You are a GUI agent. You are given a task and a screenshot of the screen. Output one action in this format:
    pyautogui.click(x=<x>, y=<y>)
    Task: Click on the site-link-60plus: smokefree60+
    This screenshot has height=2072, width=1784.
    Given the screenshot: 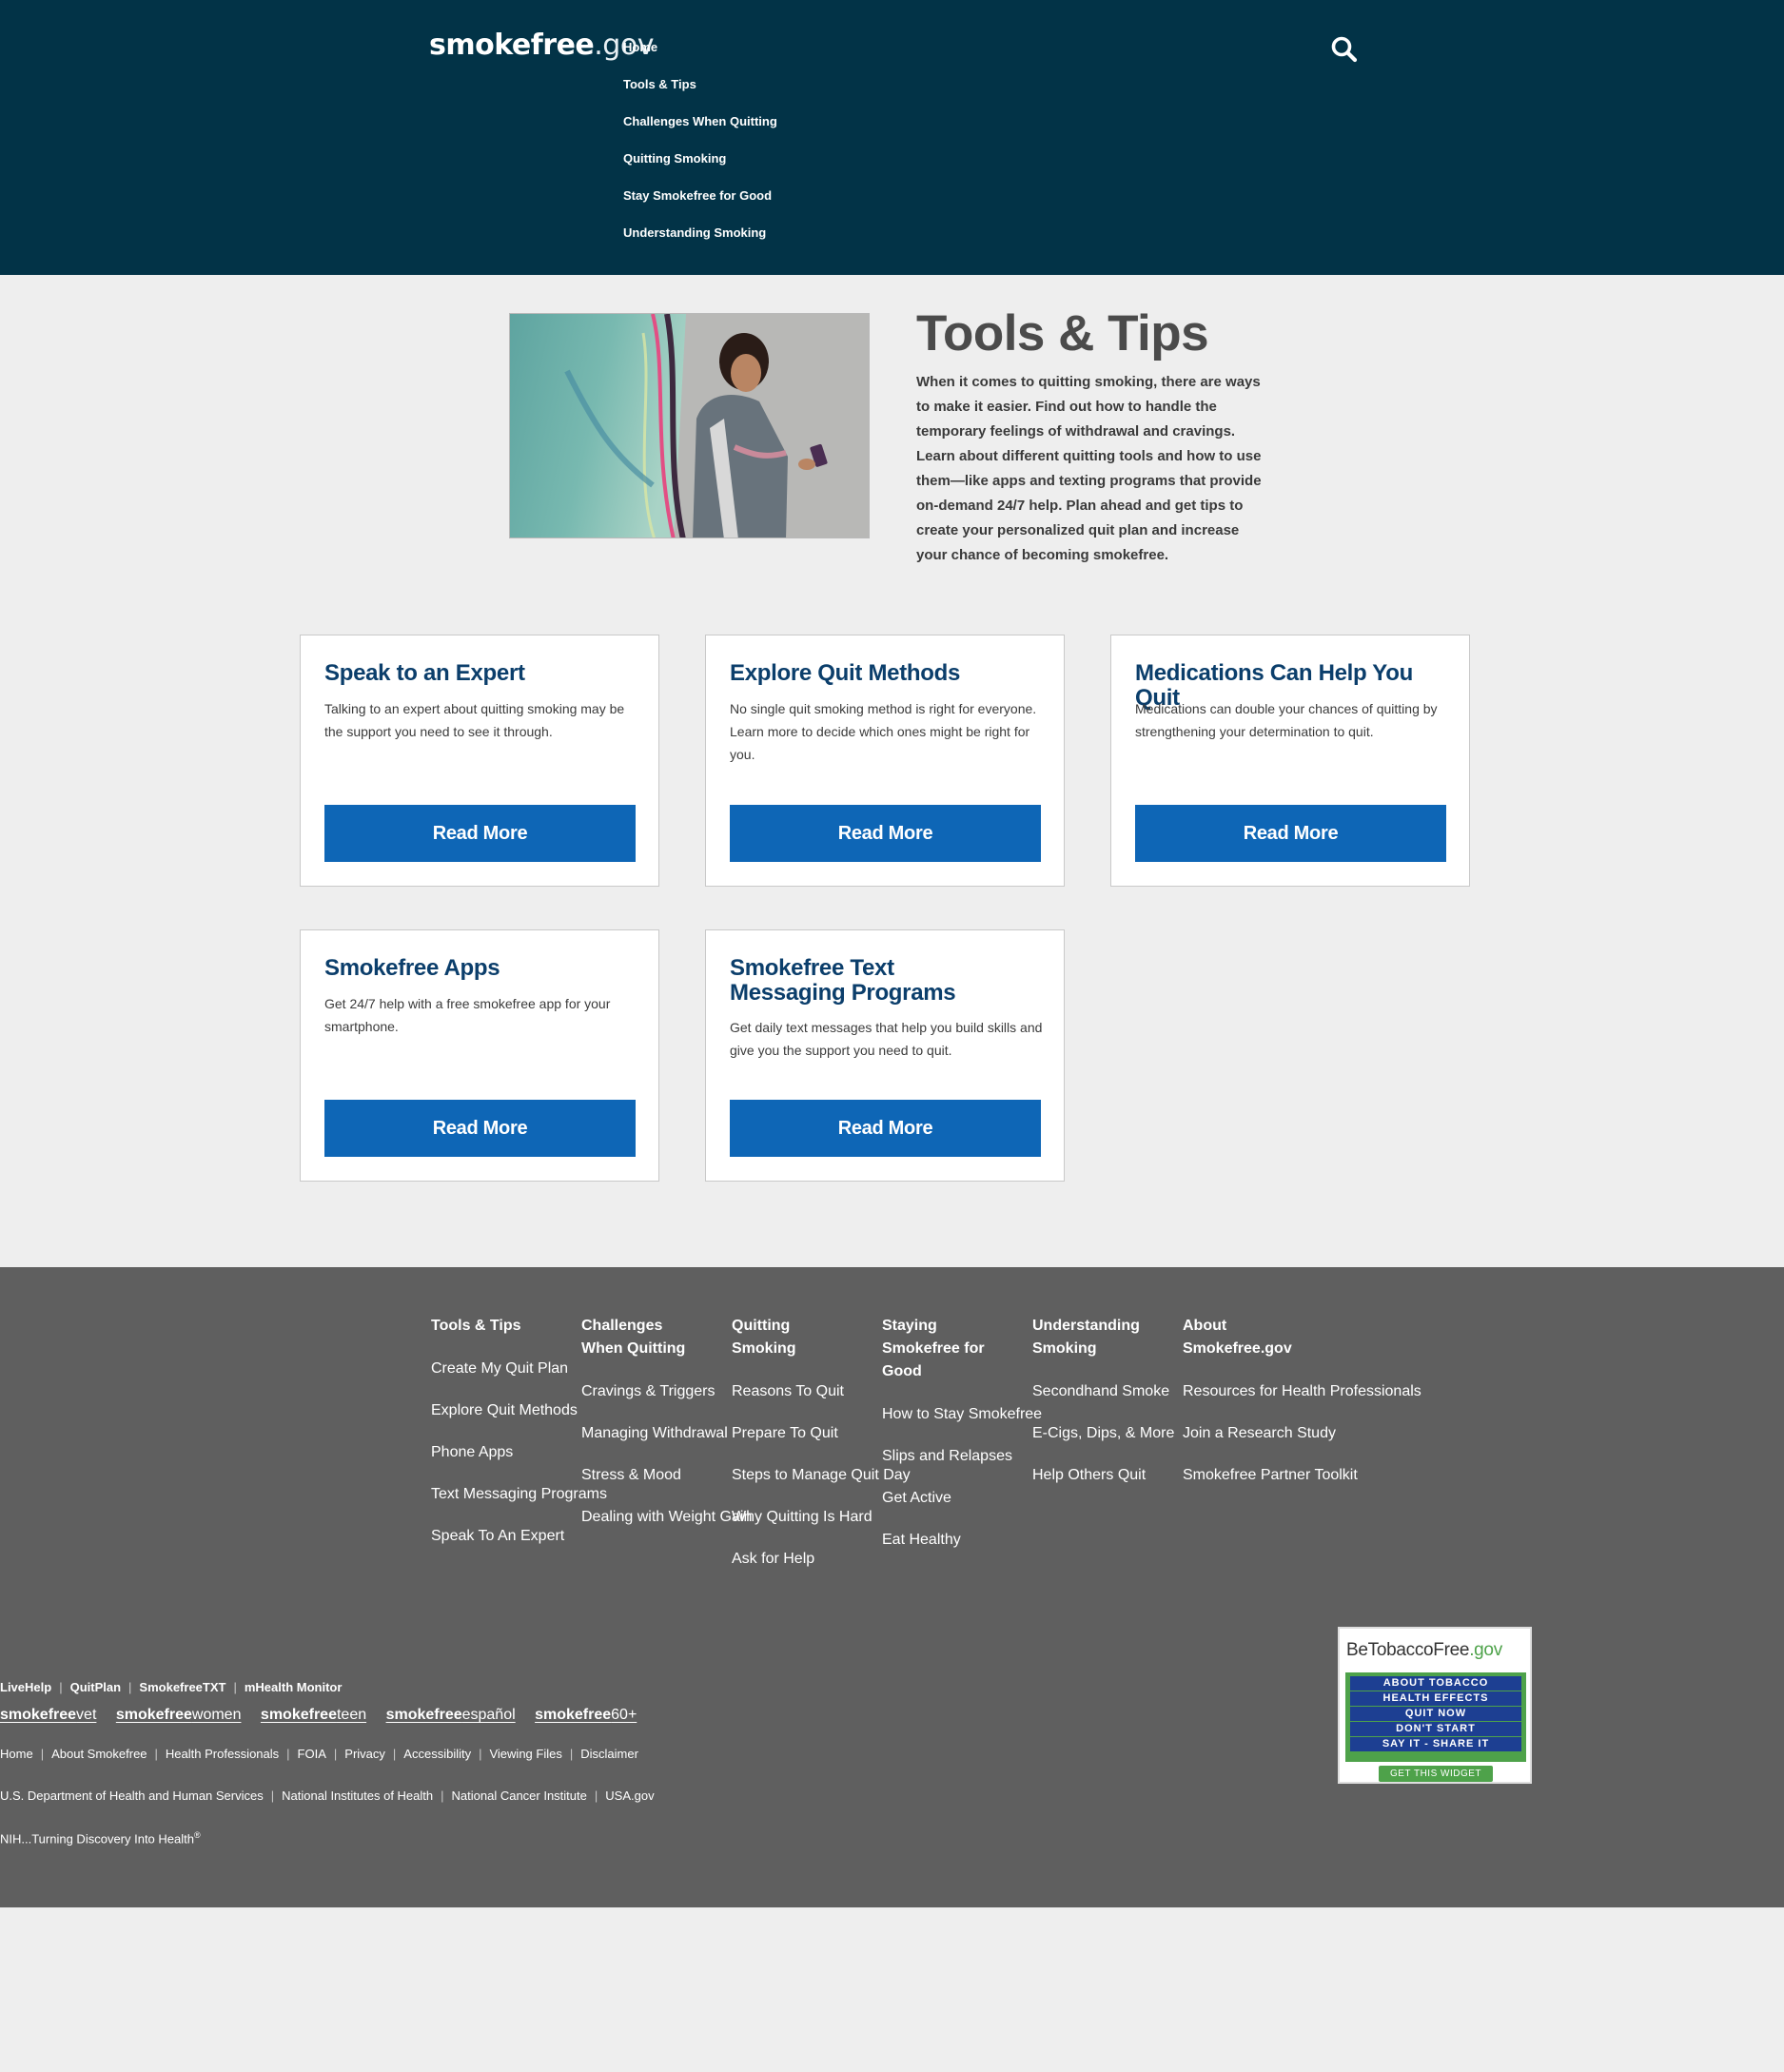 What is the action you would take?
    pyautogui.click(x=586, y=1715)
    